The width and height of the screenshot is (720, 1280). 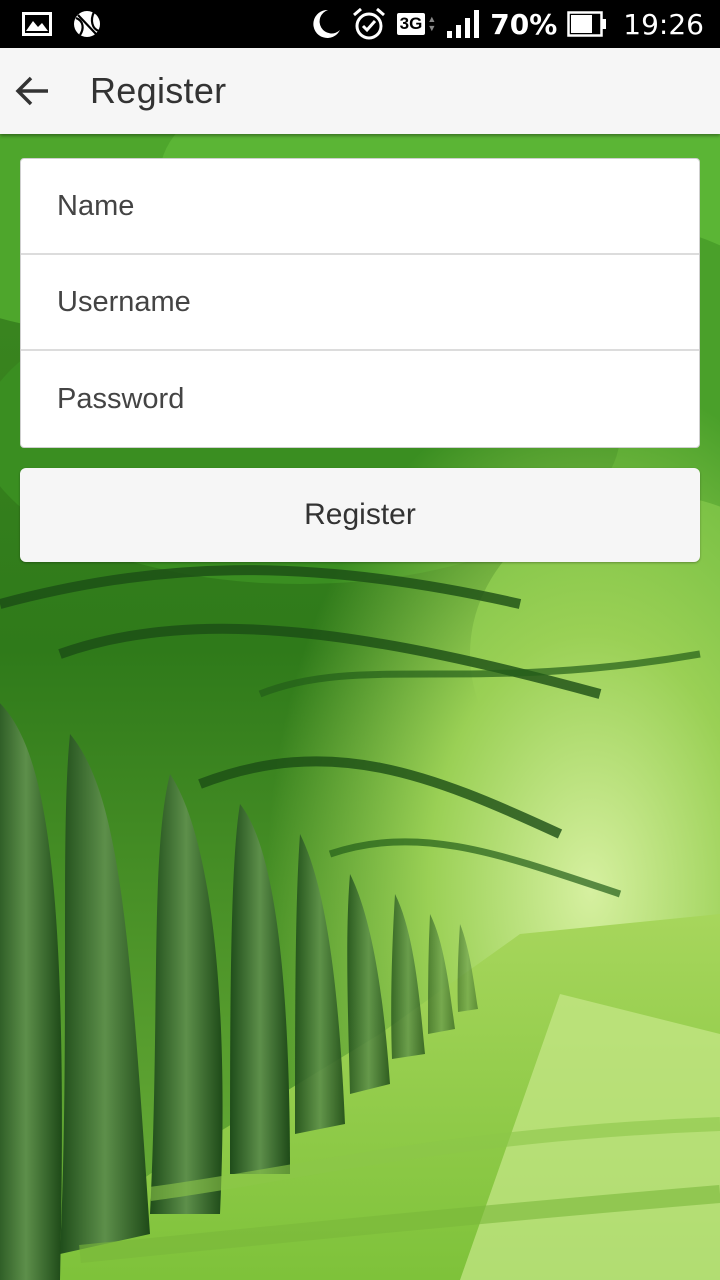 I want to click on battery-percent: 70%, so click(x=524, y=24).